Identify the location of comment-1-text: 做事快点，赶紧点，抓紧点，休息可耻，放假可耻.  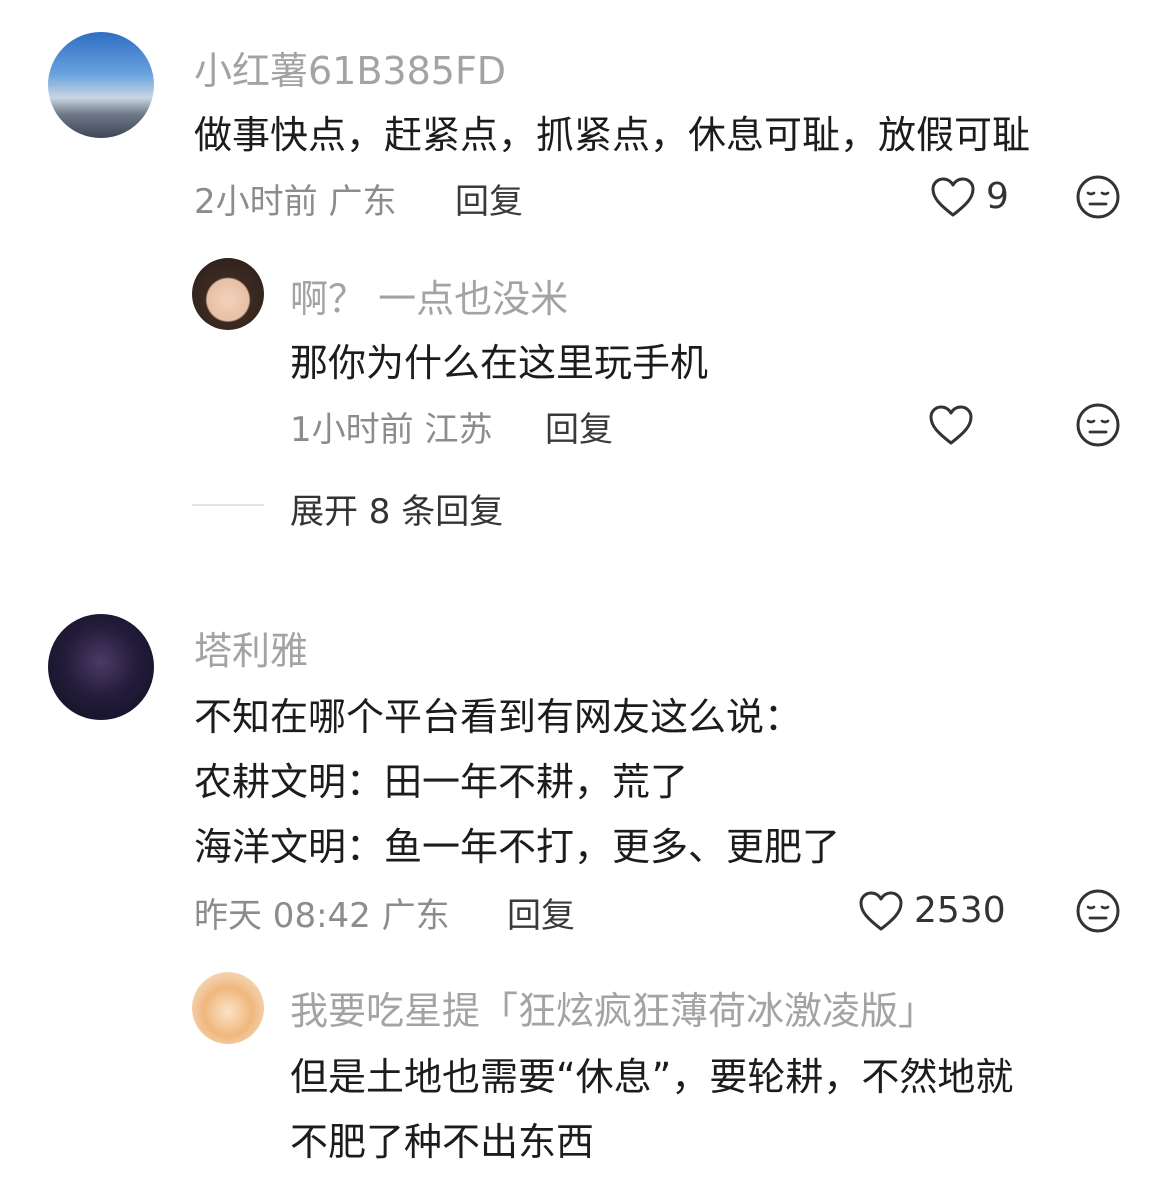
(612, 135).